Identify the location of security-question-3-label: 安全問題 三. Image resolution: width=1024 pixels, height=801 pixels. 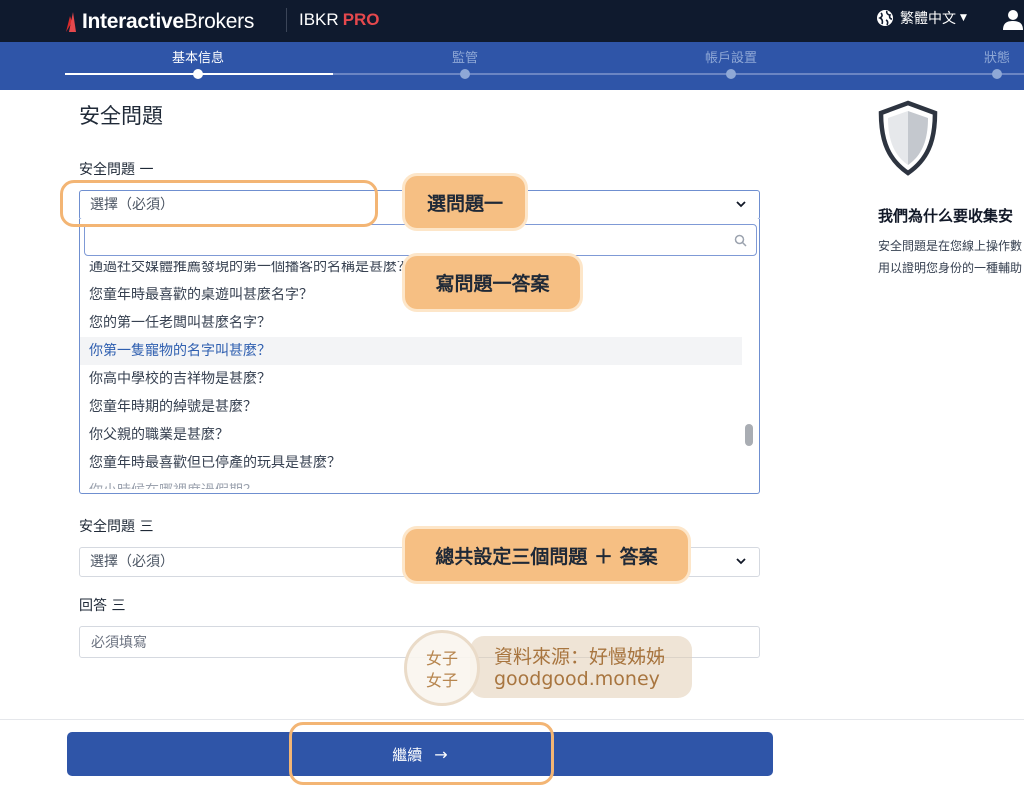
(116, 527).